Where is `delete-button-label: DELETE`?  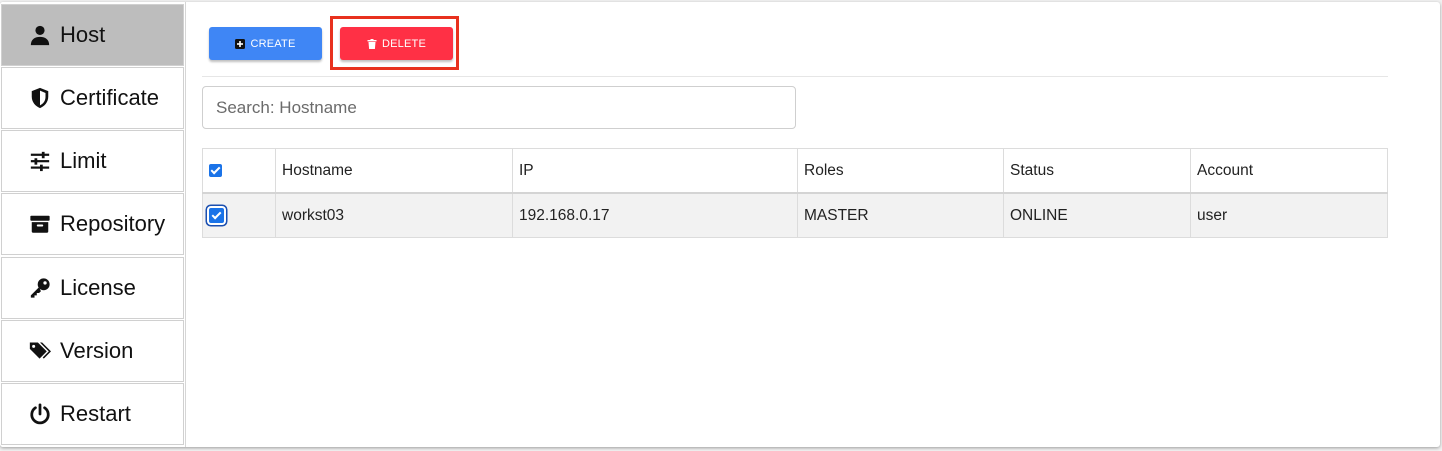
delete-button-label: DELETE is located at coordinates (404, 43).